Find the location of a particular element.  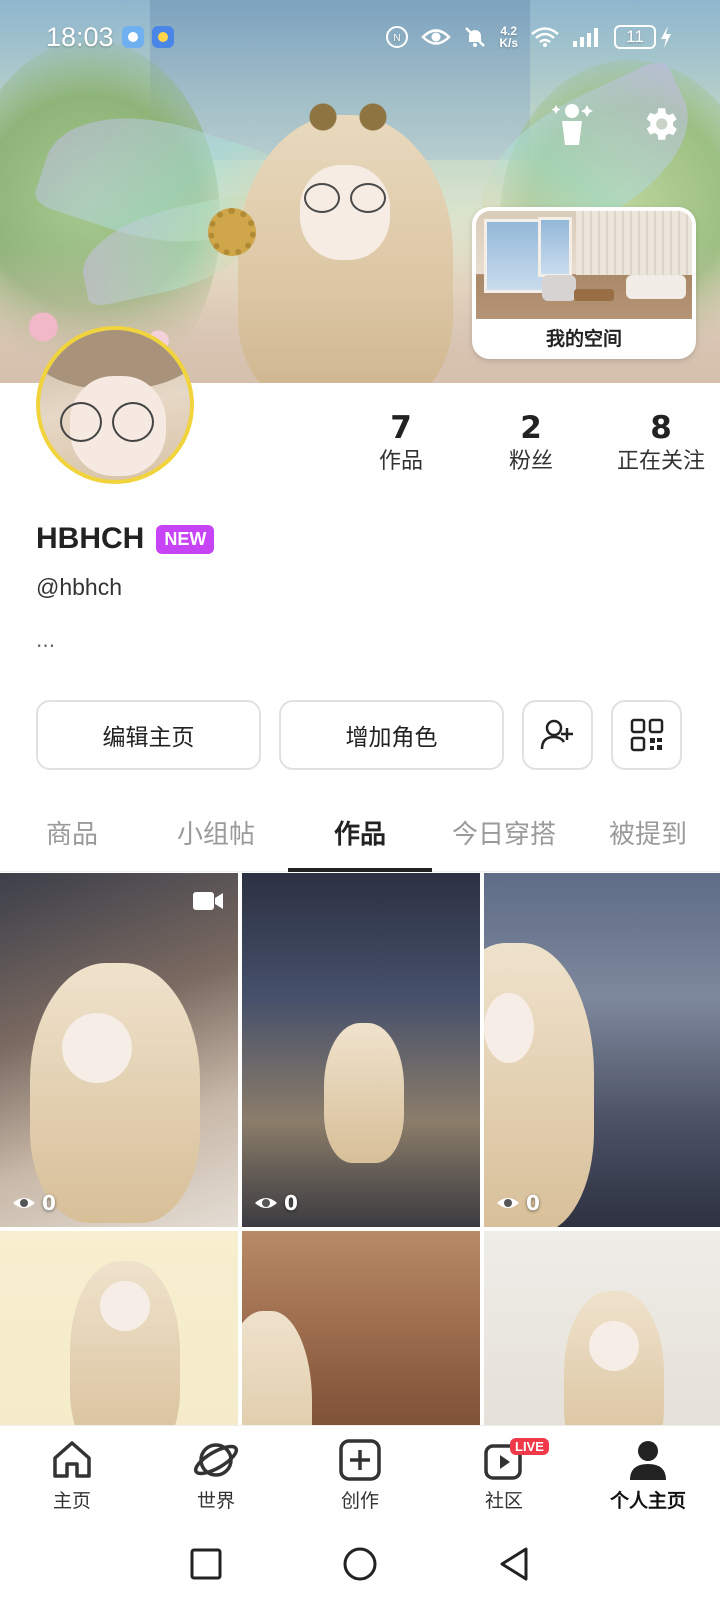

my-space-card: 我的空间 is located at coordinates (584, 283).